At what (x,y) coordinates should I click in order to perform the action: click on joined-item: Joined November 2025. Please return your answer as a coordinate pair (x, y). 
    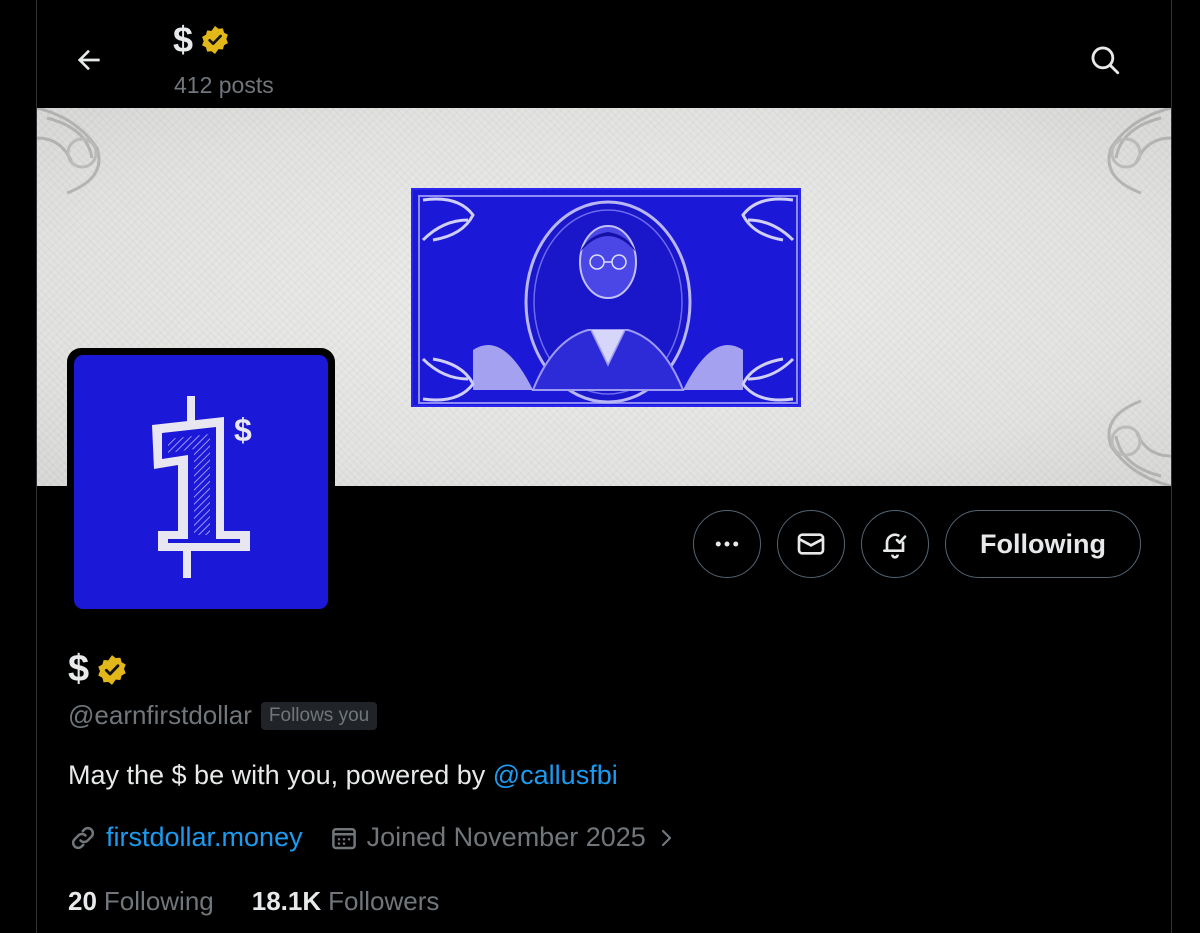
    Looking at the image, I should click on (503, 837).